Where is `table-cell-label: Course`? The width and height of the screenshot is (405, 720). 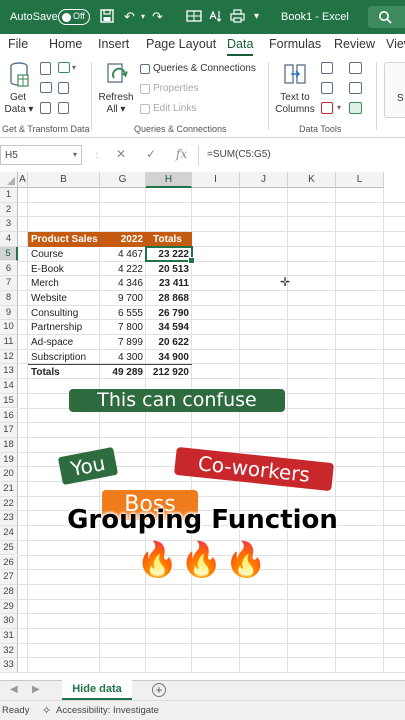 table-cell-label: Course is located at coordinates (64, 254).